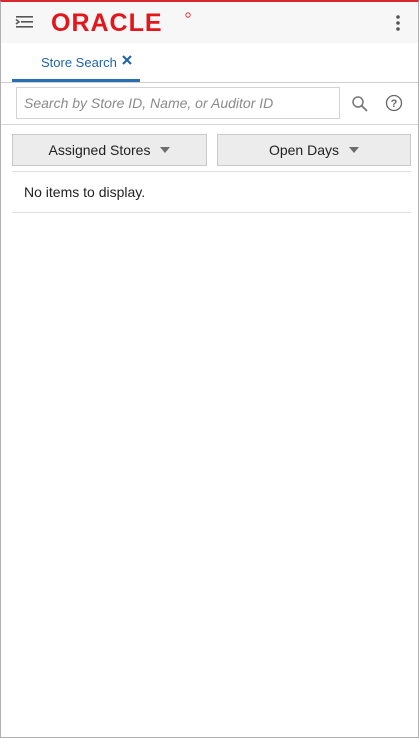 This screenshot has height=738, width=419. What do you see at coordinates (85, 192) in the screenshot?
I see `empty-list-message: No items to display.` at bounding box center [85, 192].